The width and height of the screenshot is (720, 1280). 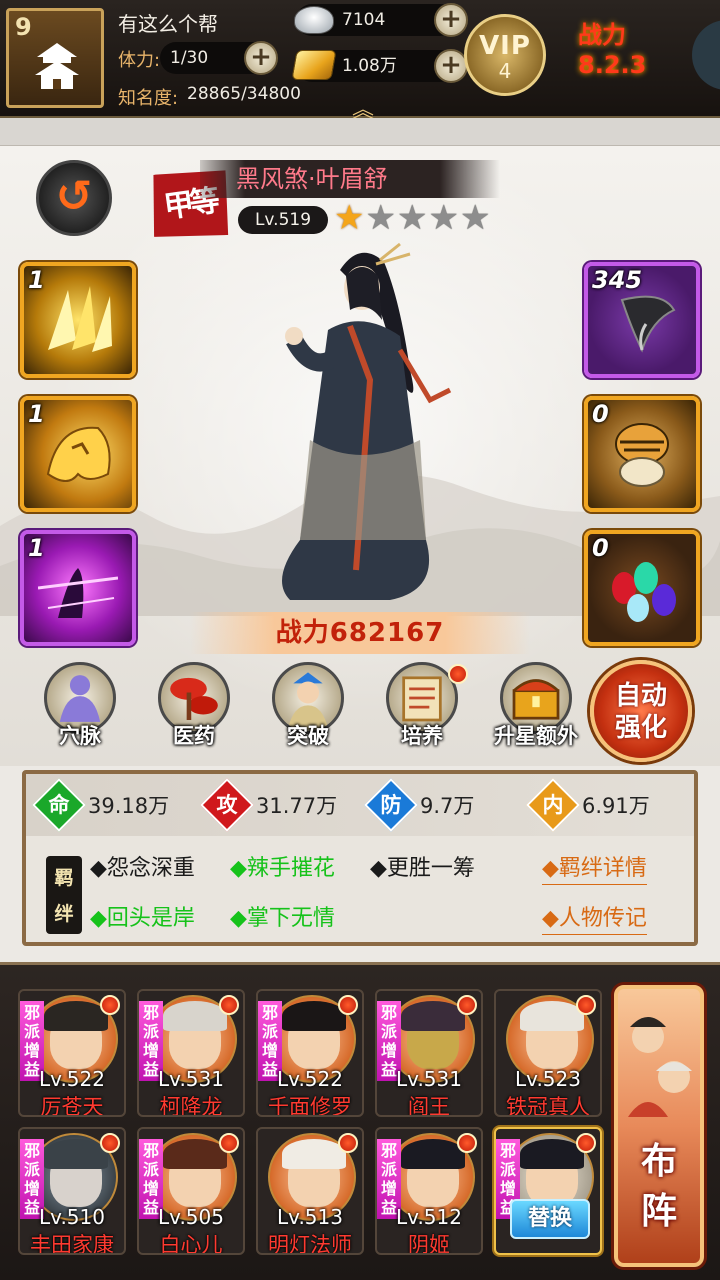 I want to click on card-name: 白心儿, so click(x=191, y=1244).